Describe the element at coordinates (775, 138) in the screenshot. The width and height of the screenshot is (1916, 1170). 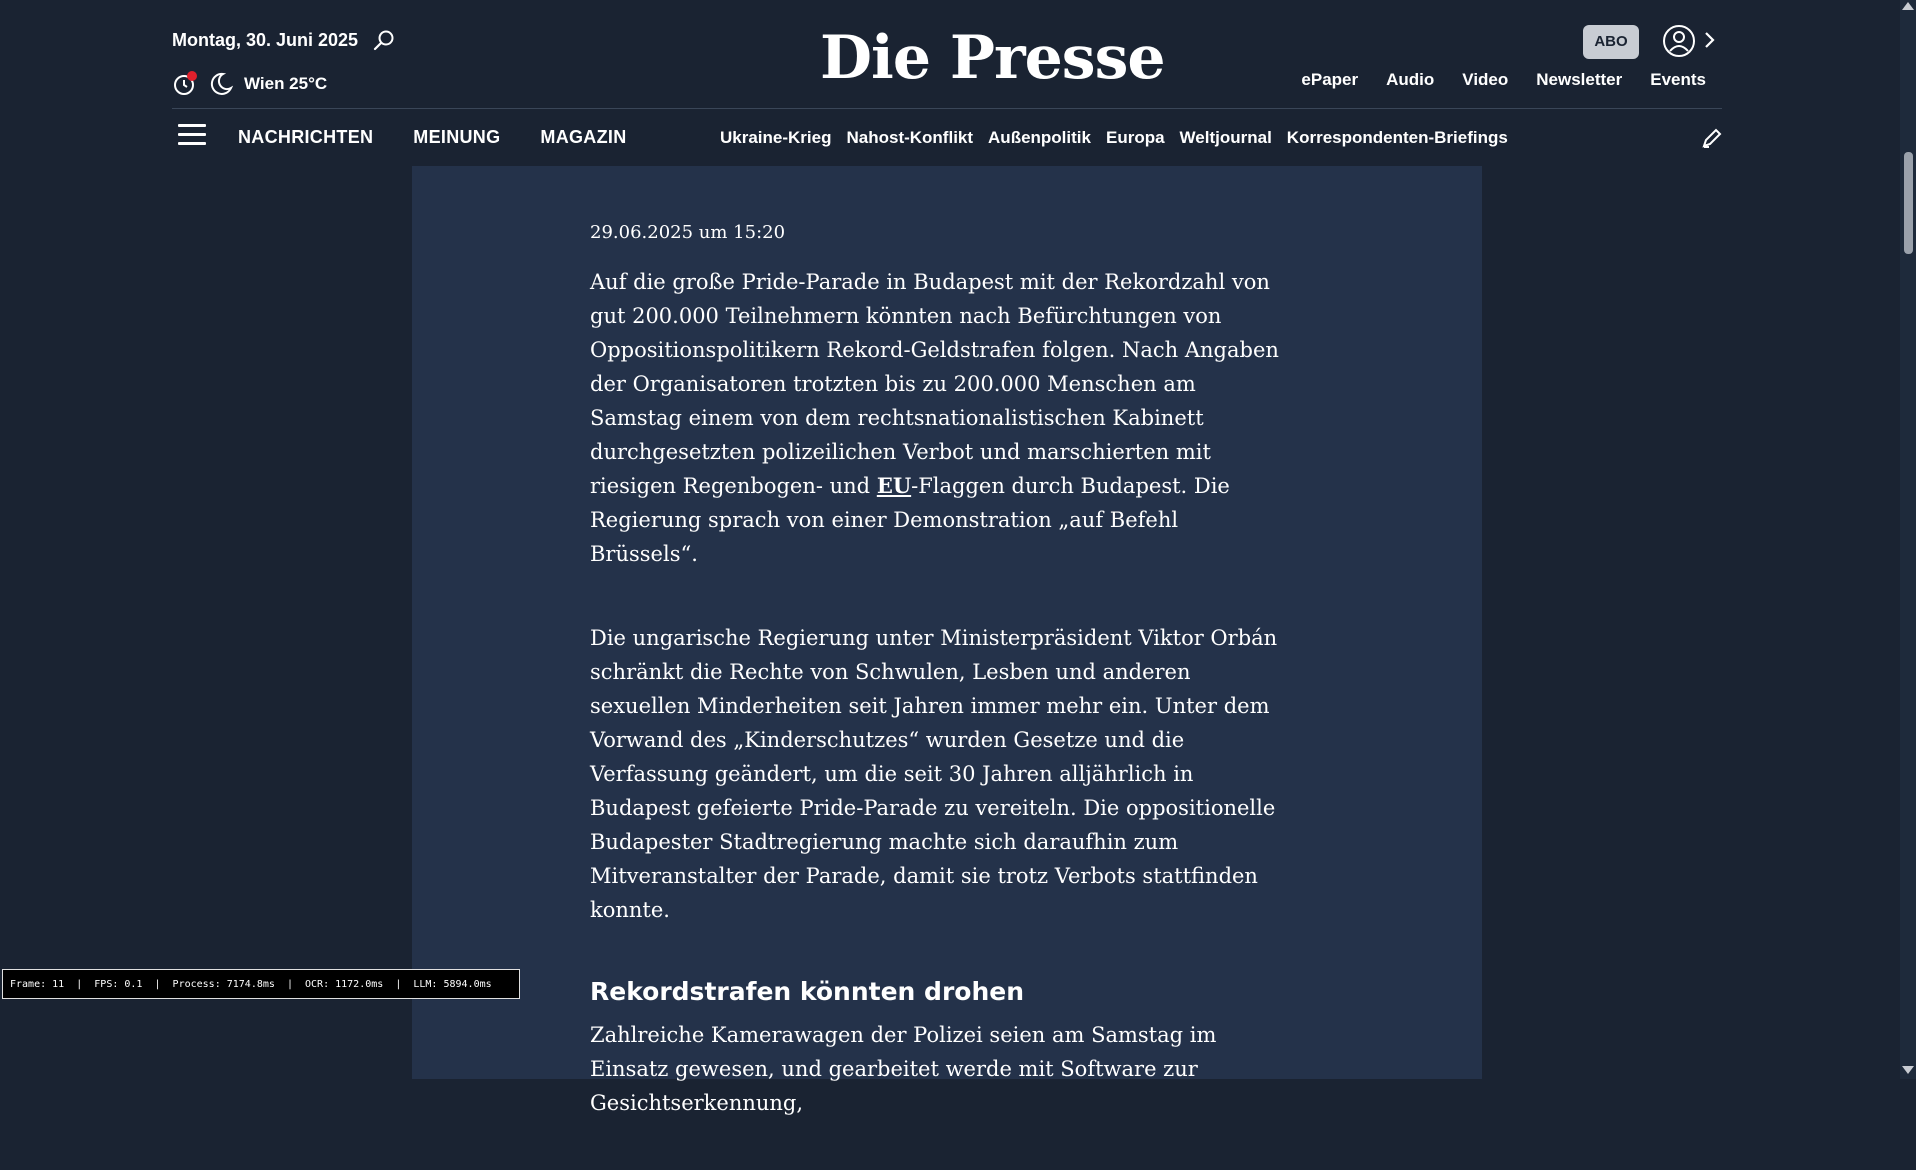
I see `nav-item-ukraine-krieg: Ukraine-Krieg` at that location.